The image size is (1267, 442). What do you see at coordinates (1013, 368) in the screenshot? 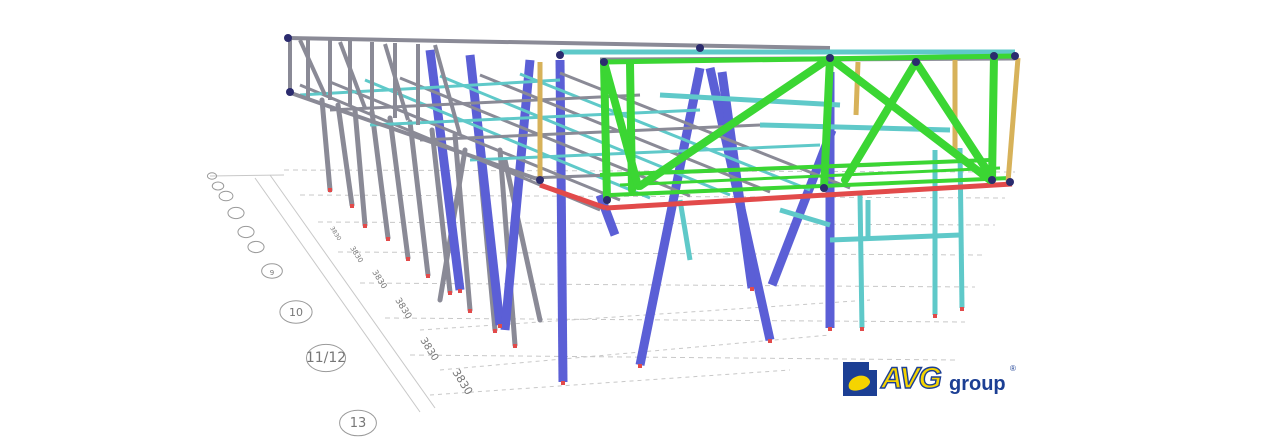
I see `logo-registered-mark: ®` at bounding box center [1013, 368].